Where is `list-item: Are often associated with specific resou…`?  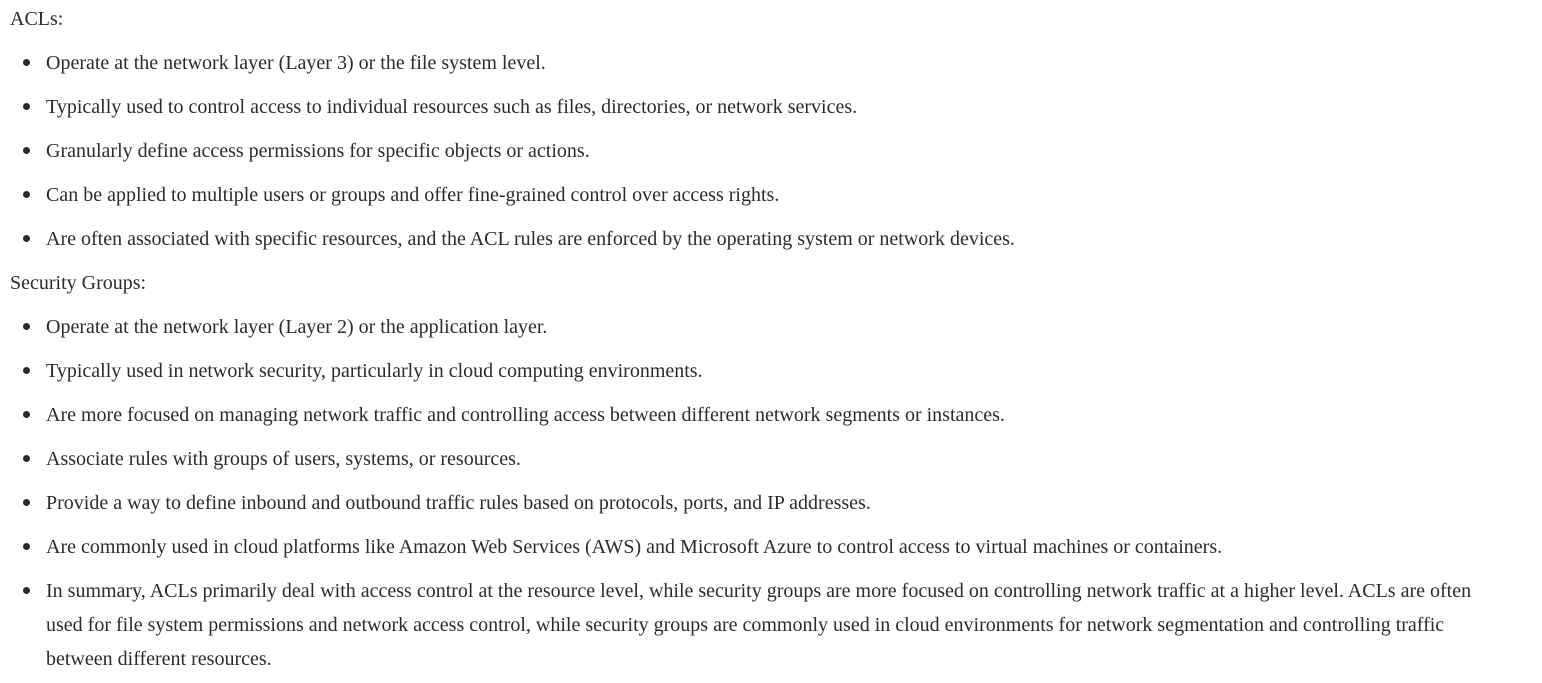
list-item: Are often associated with specific resou… is located at coordinates (758, 239).